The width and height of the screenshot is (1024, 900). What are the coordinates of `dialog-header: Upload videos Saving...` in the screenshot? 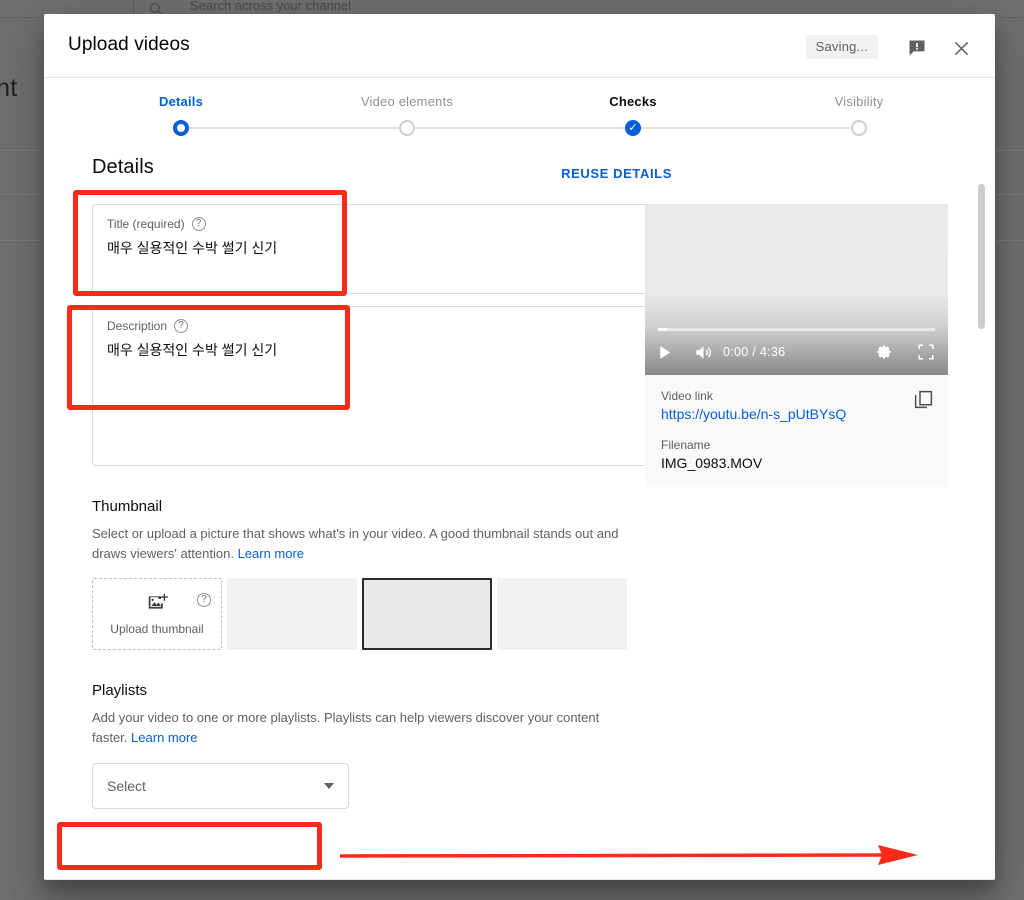 It's located at (519, 46).